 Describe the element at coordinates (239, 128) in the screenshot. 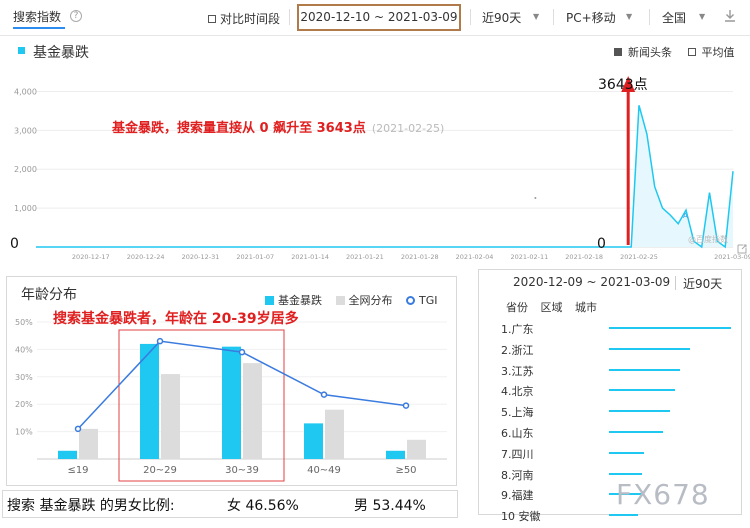

I see `trend-annotation-text: 基金暴跌，搜索量直接从 0 飙升至 3643点` at that location.